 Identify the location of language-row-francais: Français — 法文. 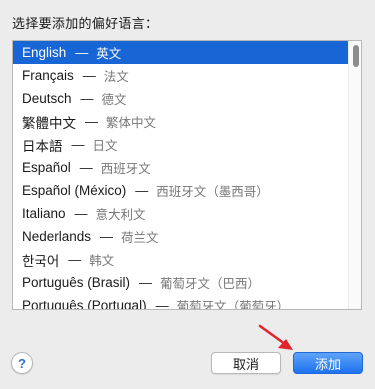
(181, 75).